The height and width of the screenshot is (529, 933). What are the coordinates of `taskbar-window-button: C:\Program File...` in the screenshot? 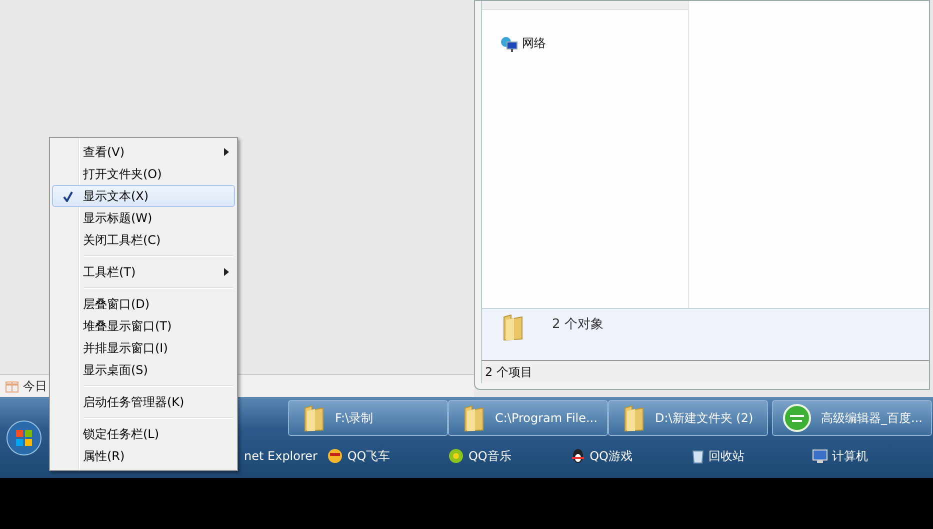 It's located at (528, 418).